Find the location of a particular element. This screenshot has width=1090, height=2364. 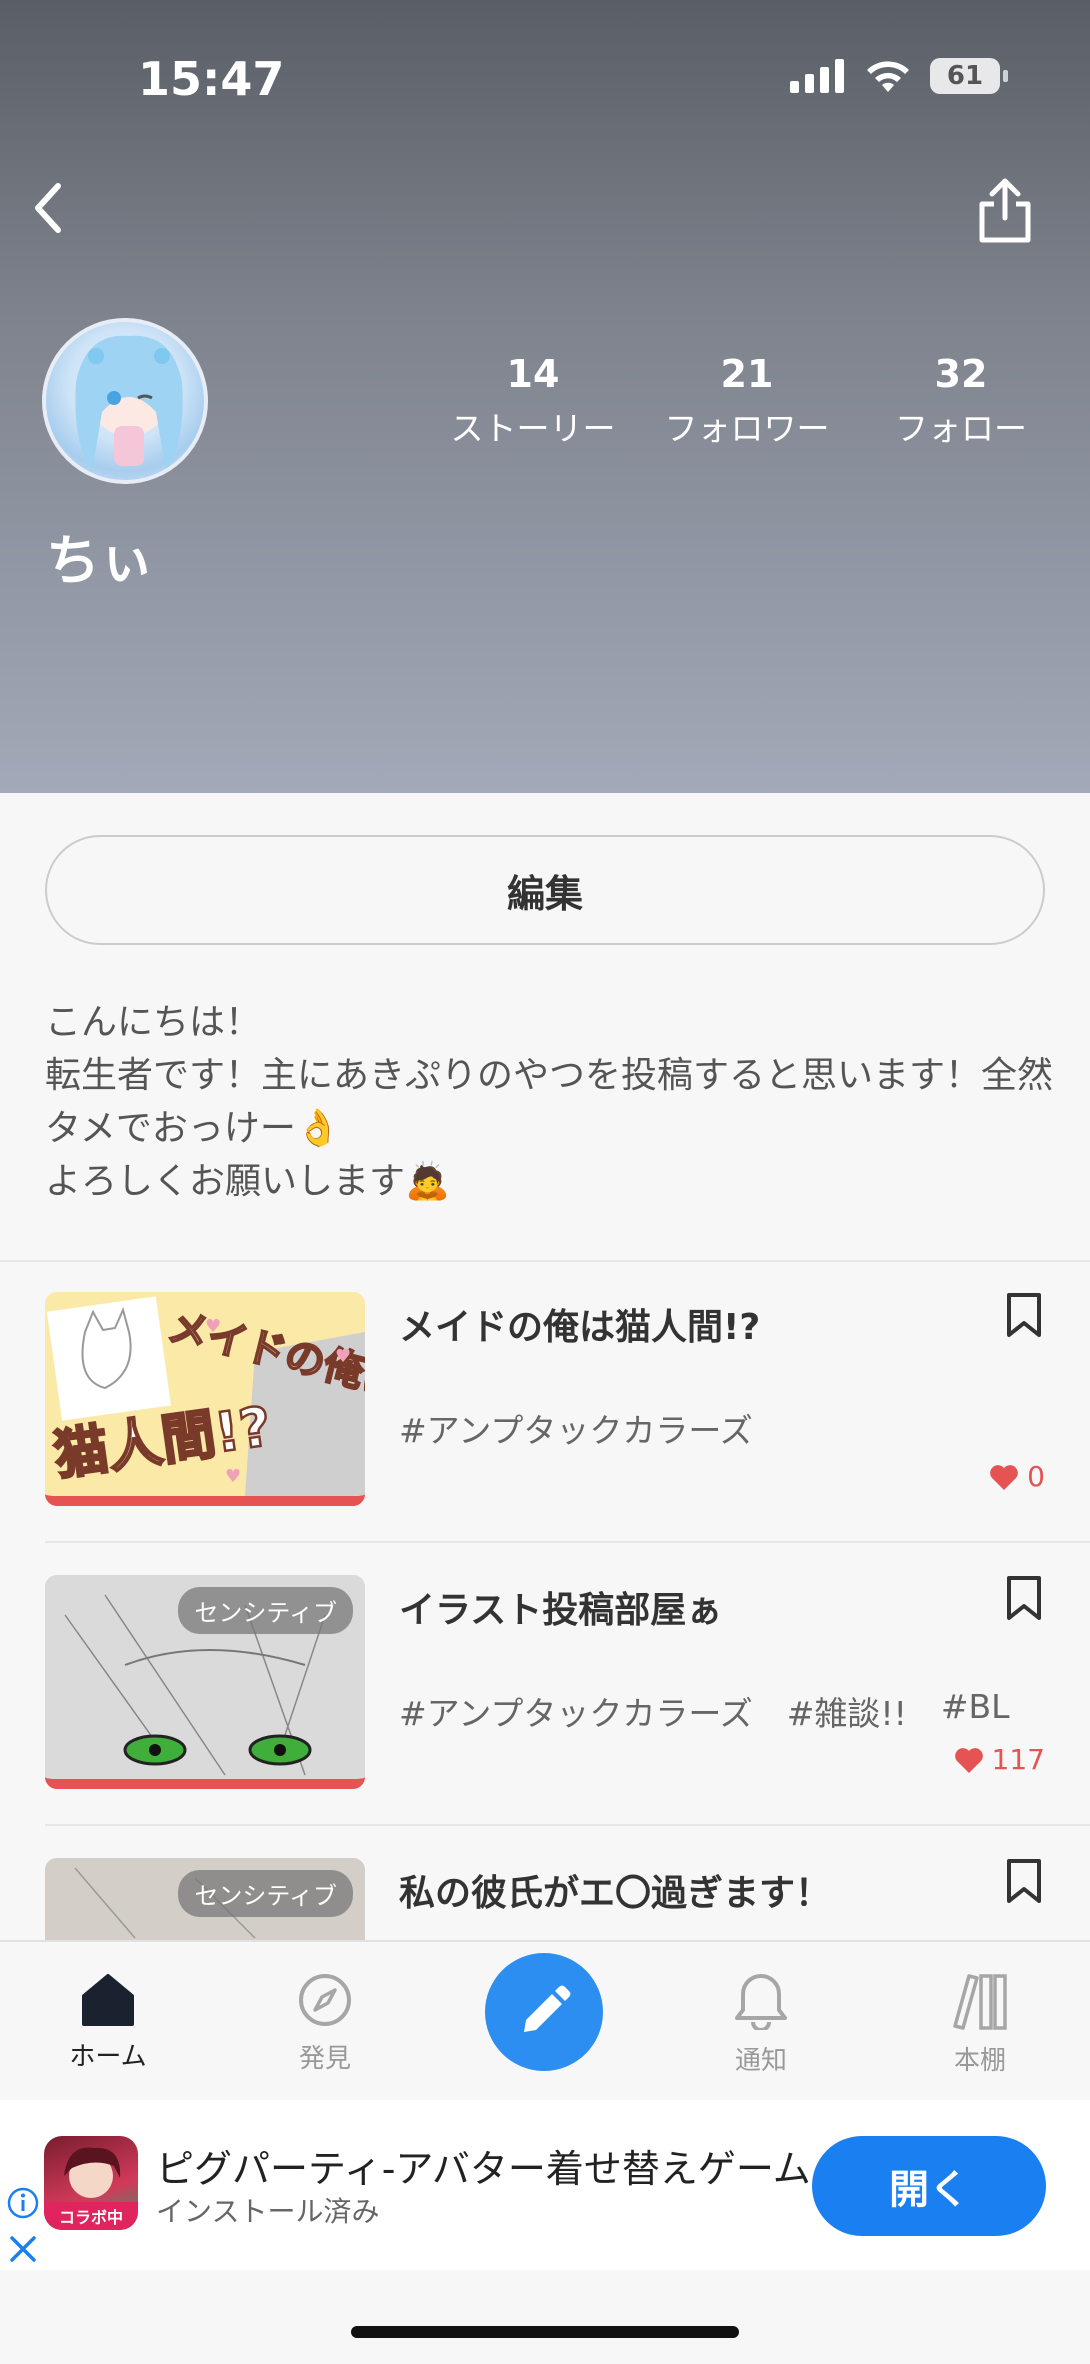

home-icon is located at coordinates (108, 2000).